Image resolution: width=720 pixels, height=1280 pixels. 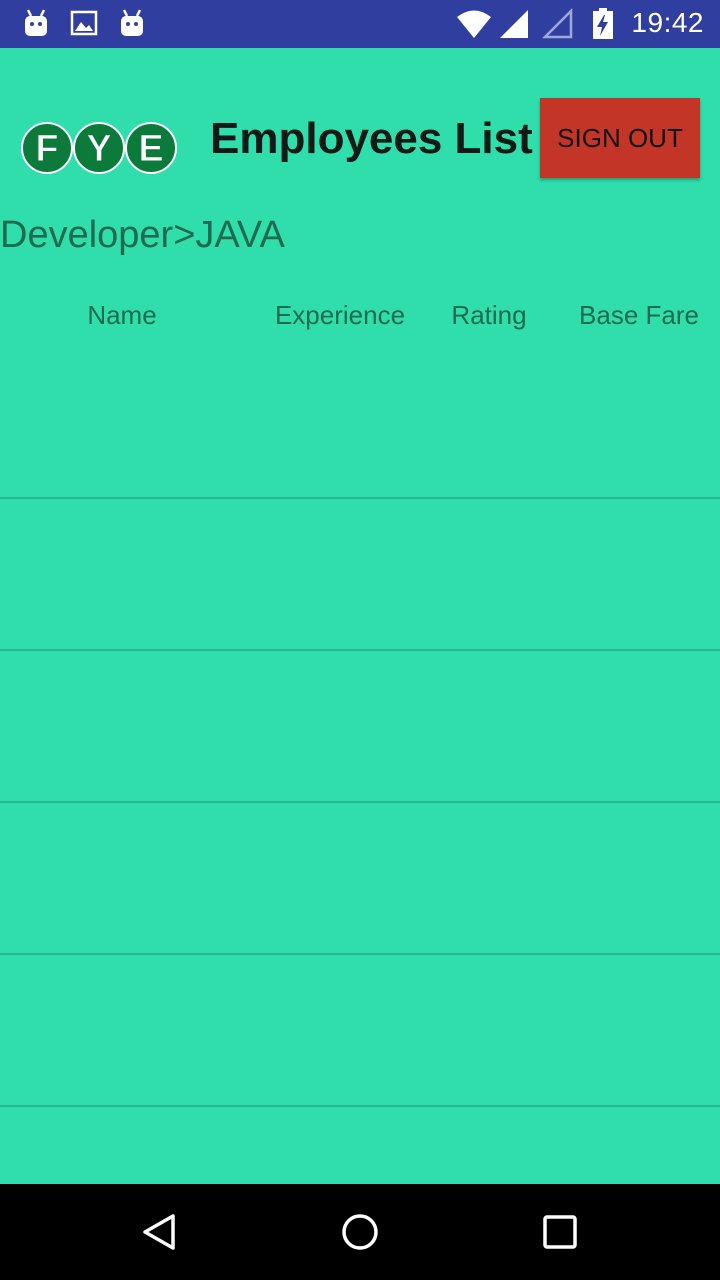 What do you see at coordinates (639, 315) in the screenshot?
I see `column-header-base-fare: Base Fare` at bounding box center [639, 315].